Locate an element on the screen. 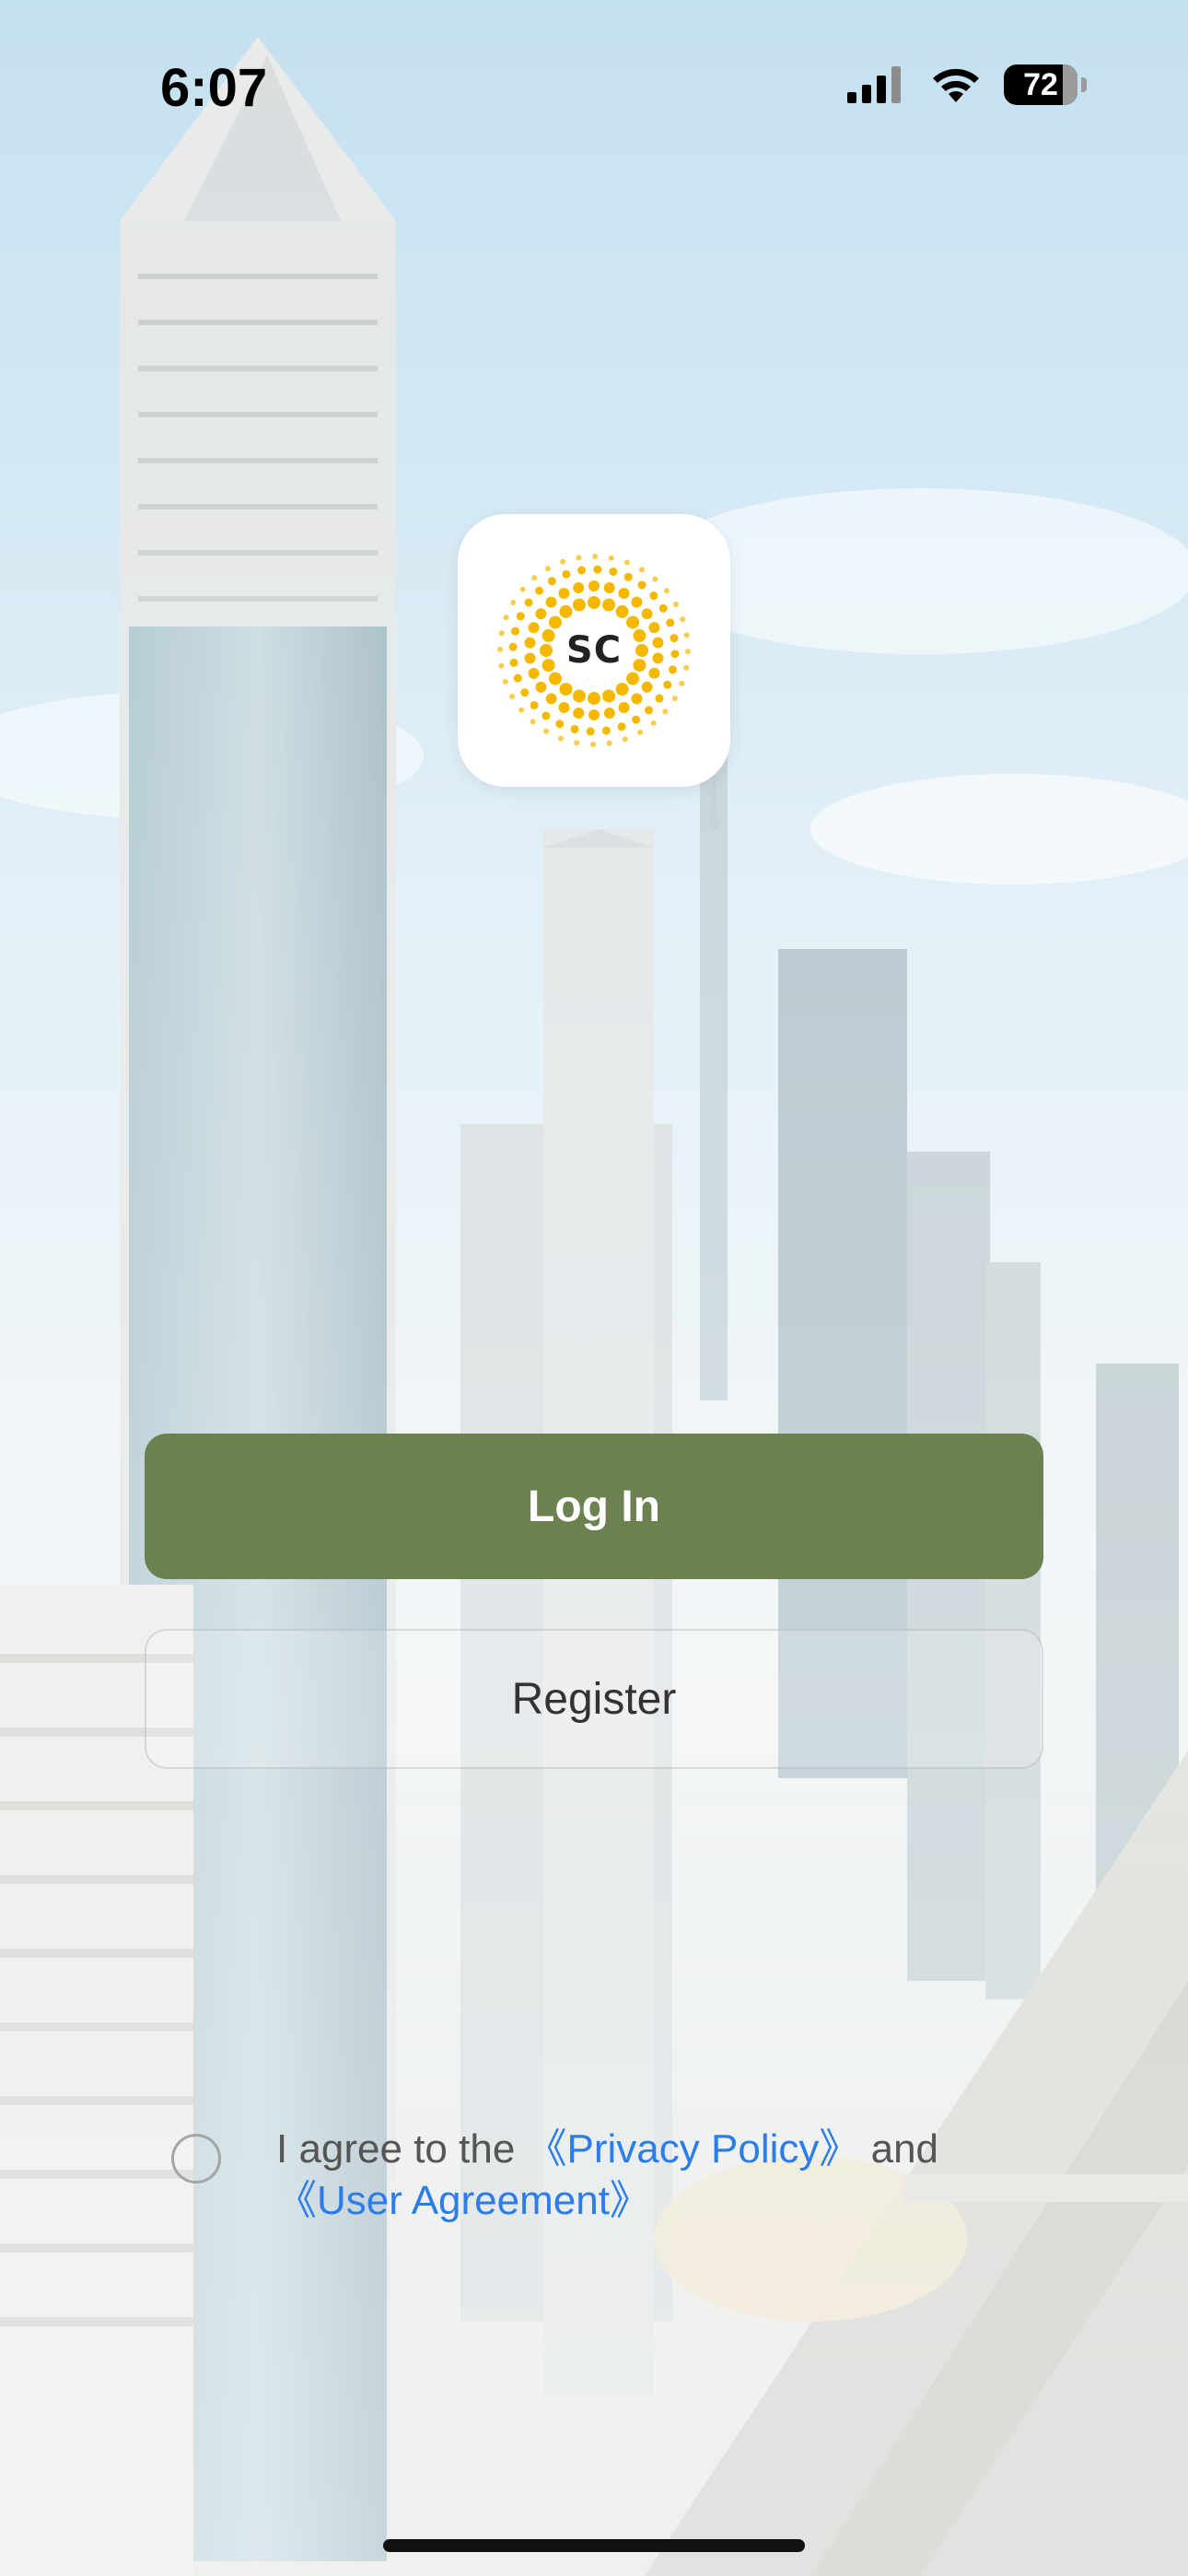  login-button: Log In is located at coordinates (594, 1506).